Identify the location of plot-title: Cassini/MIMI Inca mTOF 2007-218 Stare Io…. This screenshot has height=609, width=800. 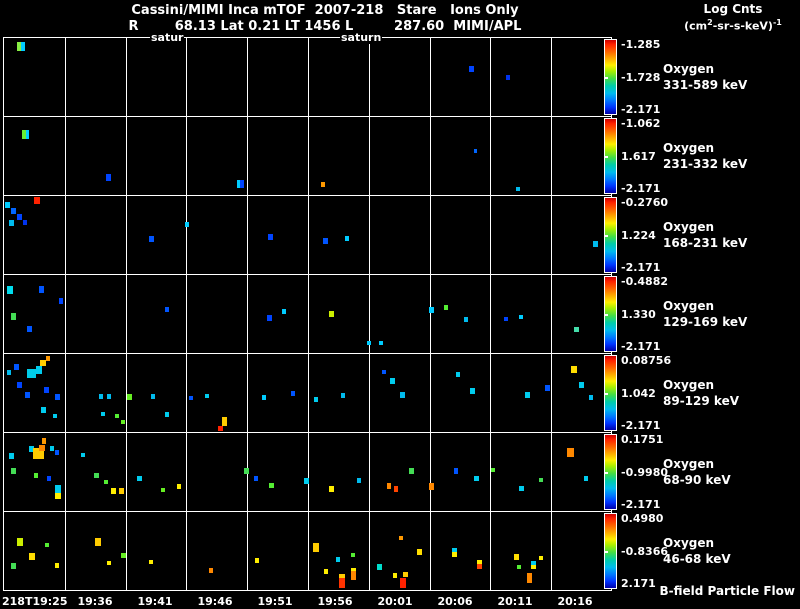
(325, 10).